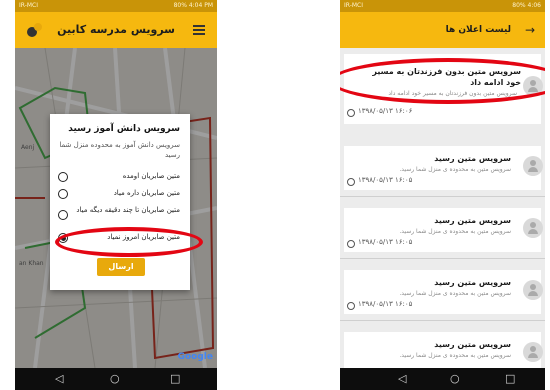 This screenshot has width=550, height=390. I want to click on app-bar: → لیست اعلان ها, so click(442, 30).